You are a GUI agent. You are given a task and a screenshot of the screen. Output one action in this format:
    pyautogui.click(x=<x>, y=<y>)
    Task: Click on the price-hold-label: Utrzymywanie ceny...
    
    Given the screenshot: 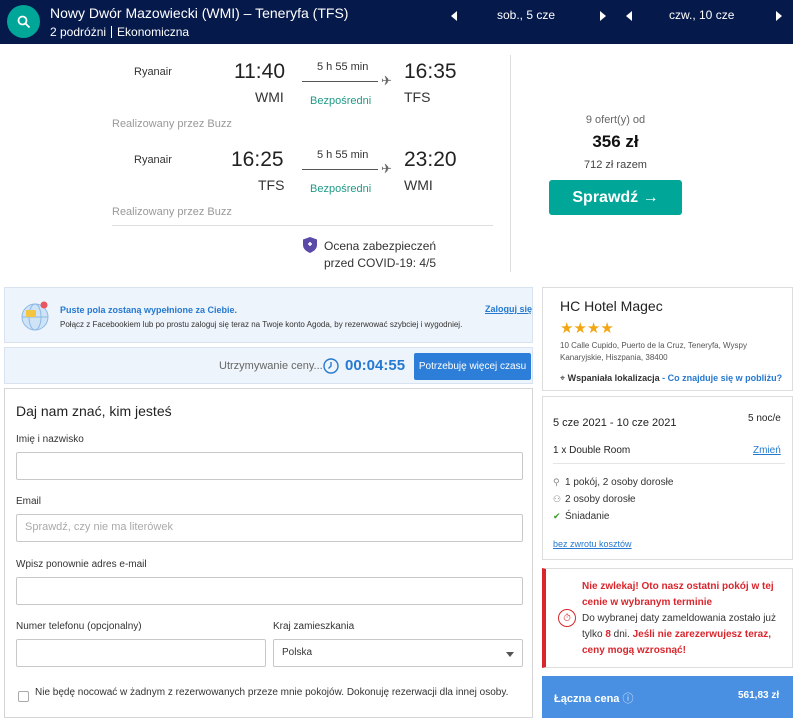 What is the action you would take?
    pyautogui.click(x=271, y=366)
    